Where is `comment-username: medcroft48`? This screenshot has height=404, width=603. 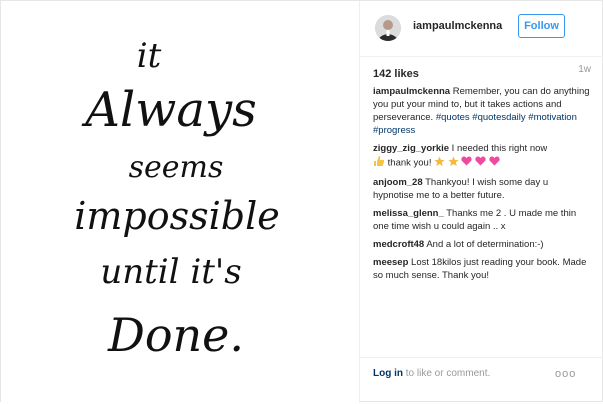 comment-username: medcroft48 is located at coordinates (398, 244).